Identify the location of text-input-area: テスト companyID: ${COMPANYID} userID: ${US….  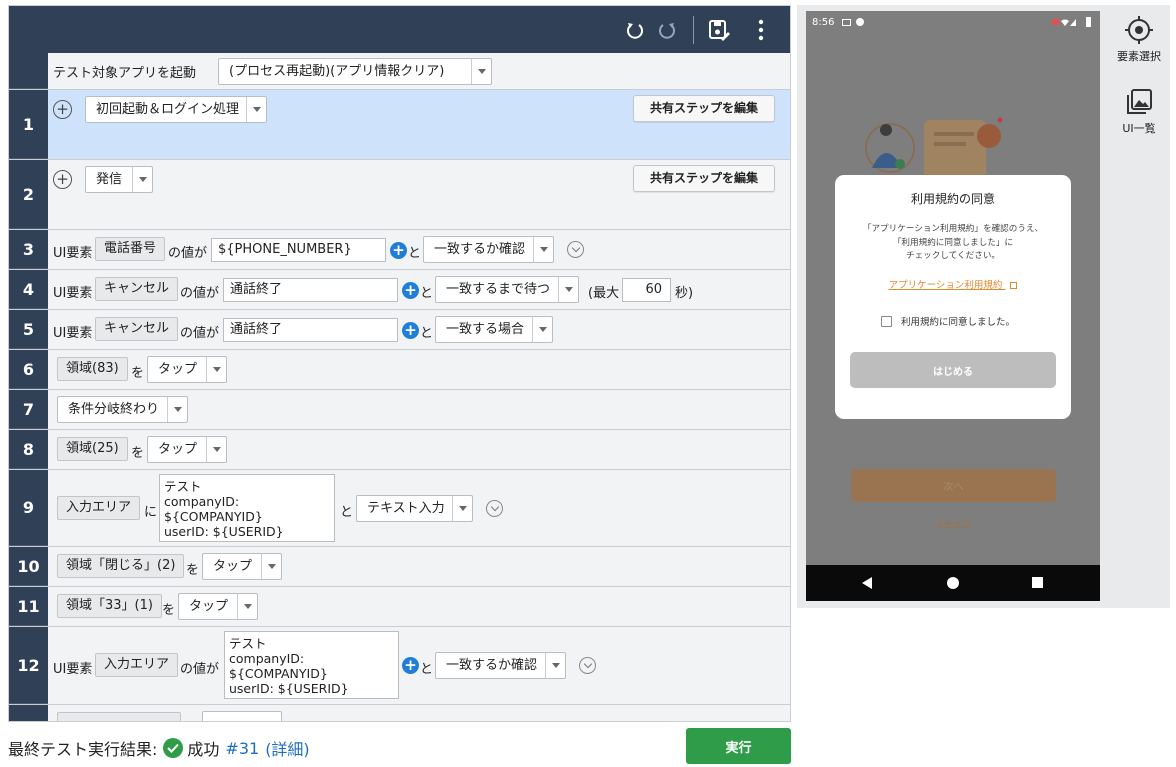
(247, 508).